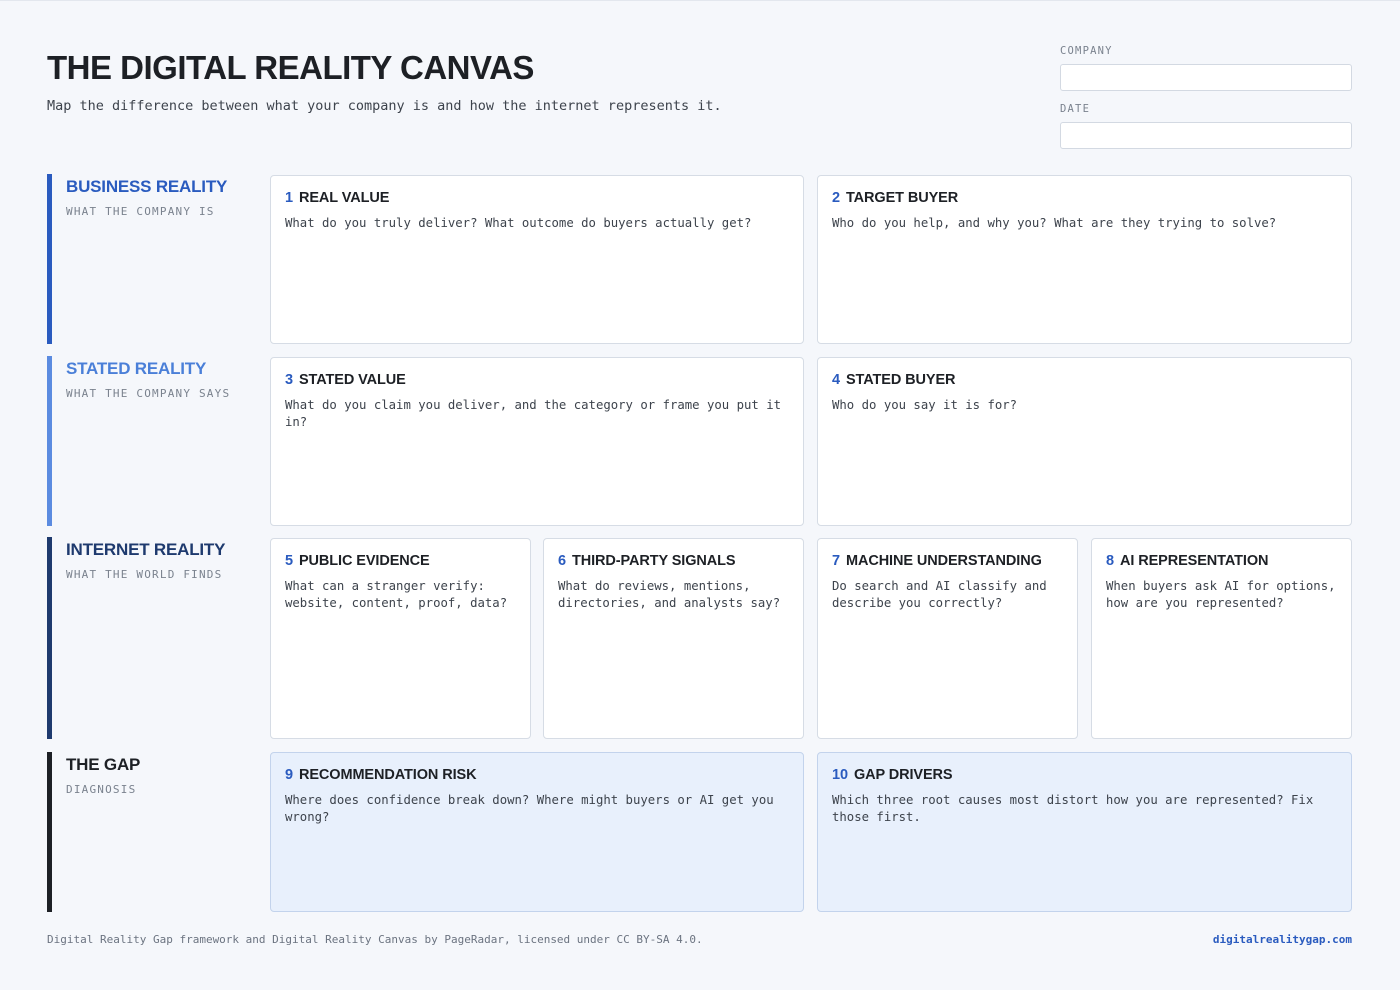  Describe the element at coordinates (136, 368) in the screenshot. I see `section-stated-title: STATED REALITY` at that location.